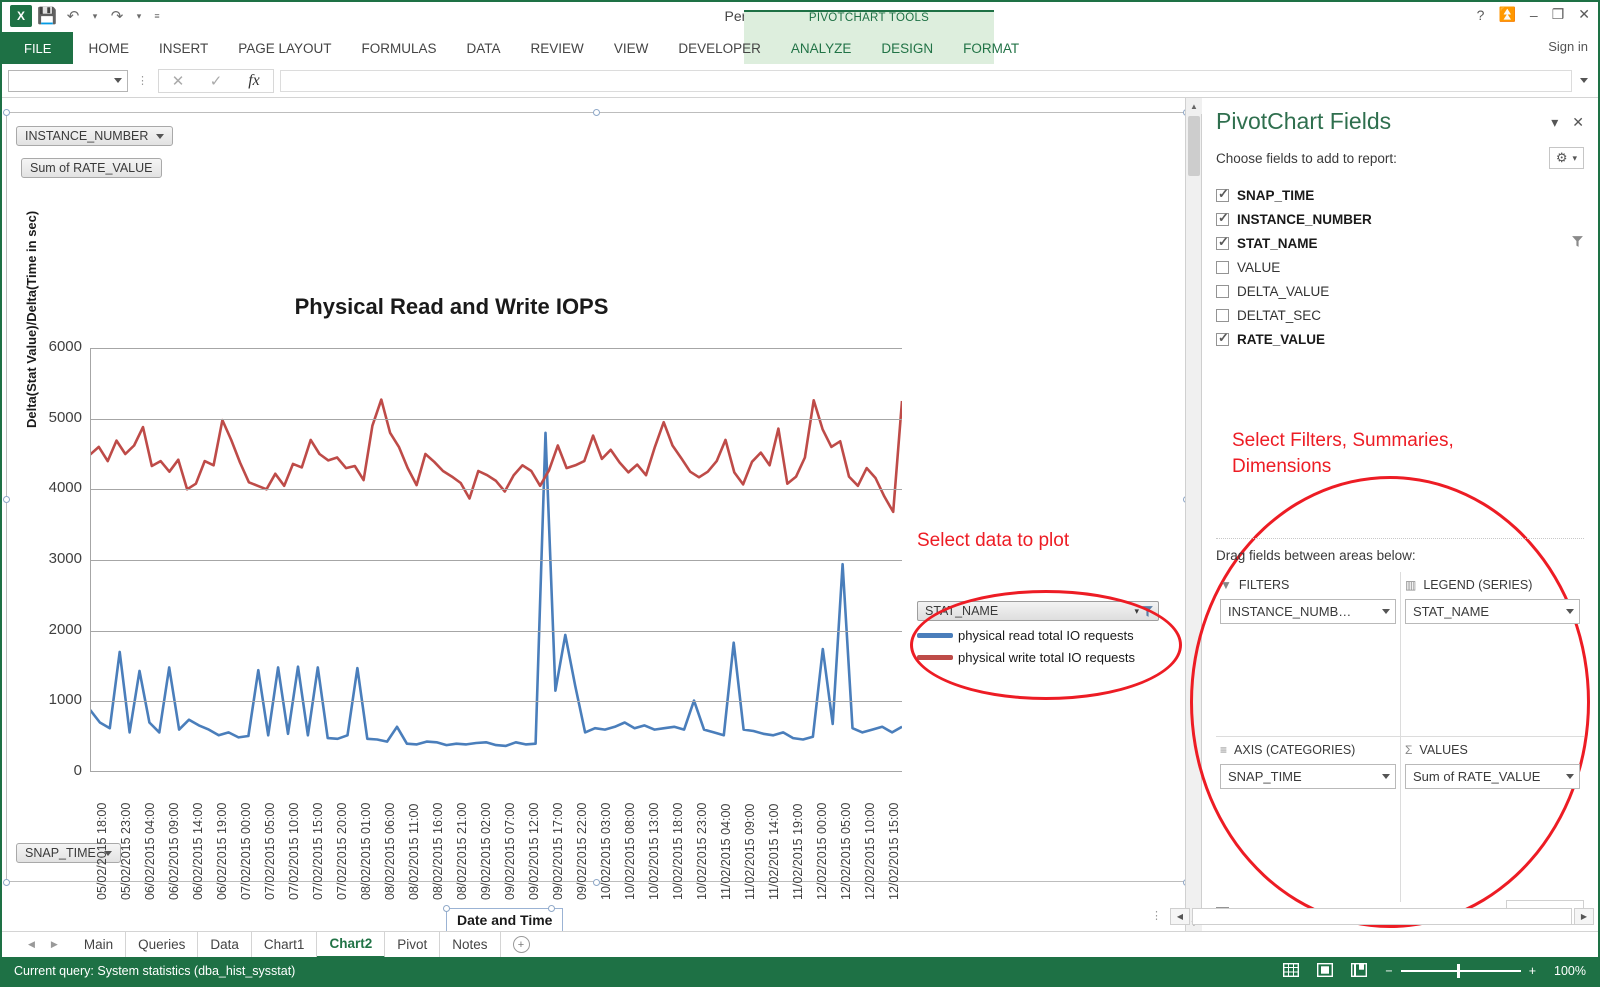 This screenshot has height=987, width=1600. I want to click on sheet-tabs: Main Queries Data Chart1 Chart2 Pivot Notes, so click(286, 944).